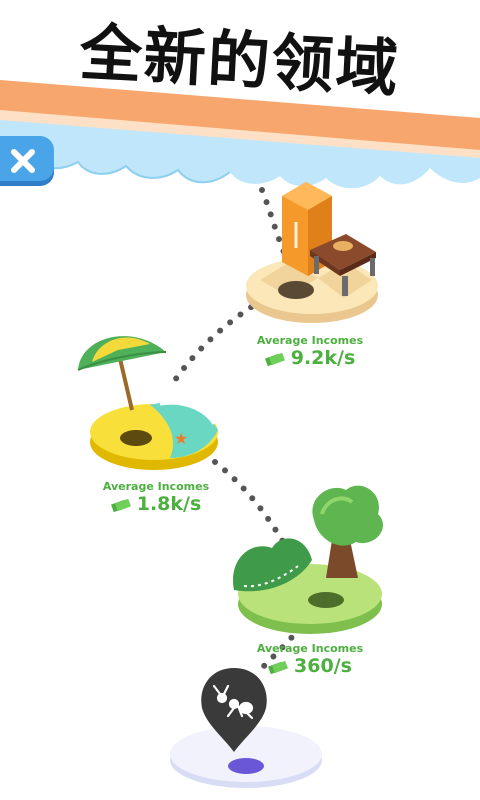 This screenshot has height=800, width=480. What do you see at coordinates (323, 666) in the screenshot?
I see `income-value: 360/s` at bounding box center [323, 666].